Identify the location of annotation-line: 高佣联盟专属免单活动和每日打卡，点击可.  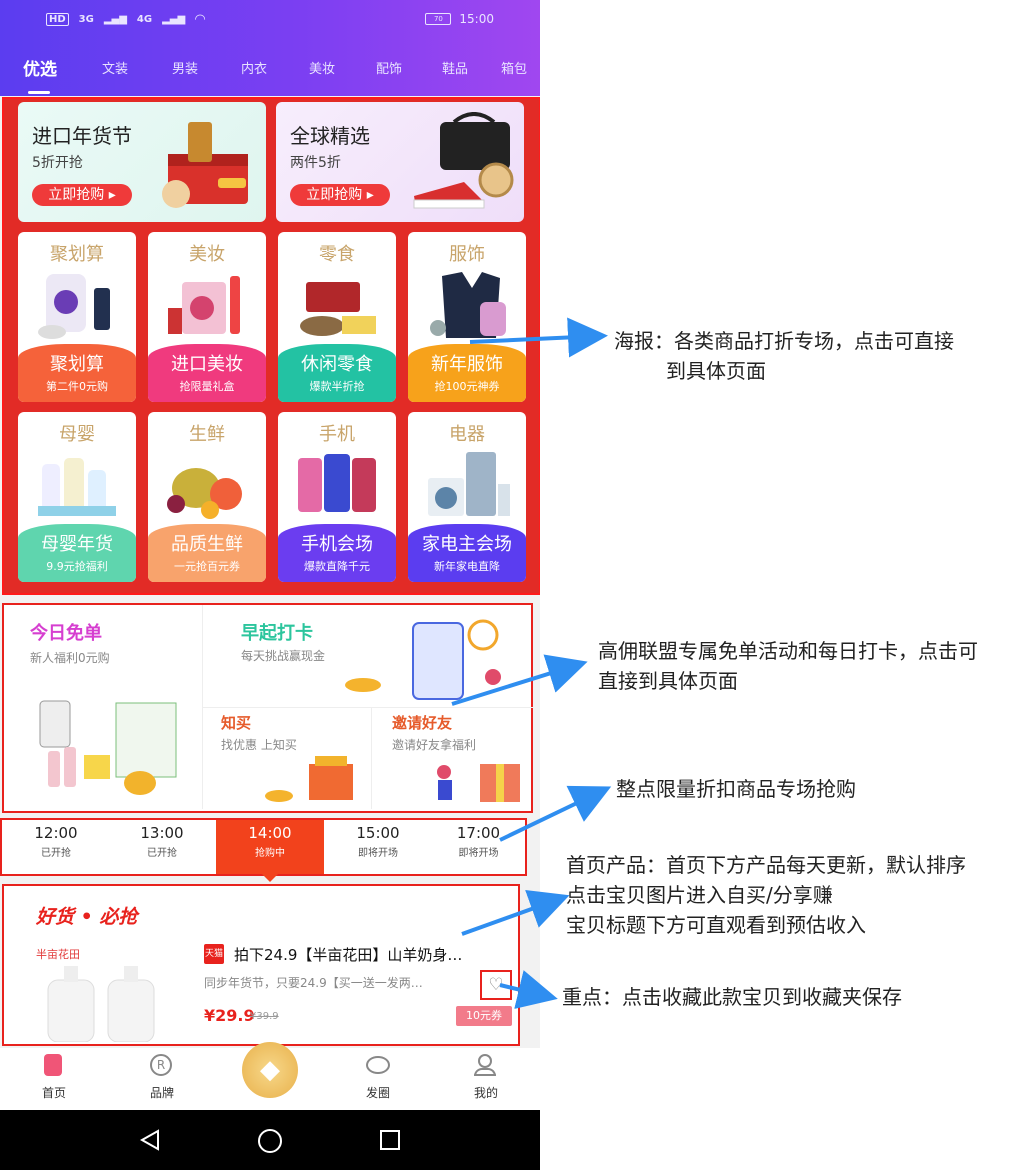
(788, 651).